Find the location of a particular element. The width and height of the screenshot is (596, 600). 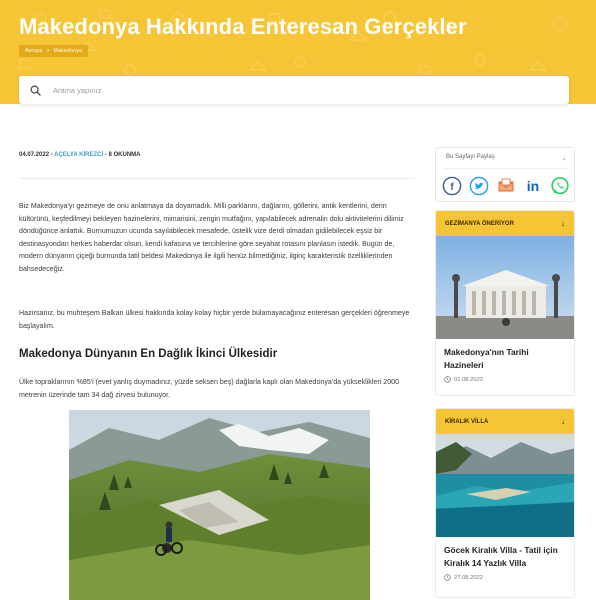

svg-text: f is located at coordinates (452, 187).